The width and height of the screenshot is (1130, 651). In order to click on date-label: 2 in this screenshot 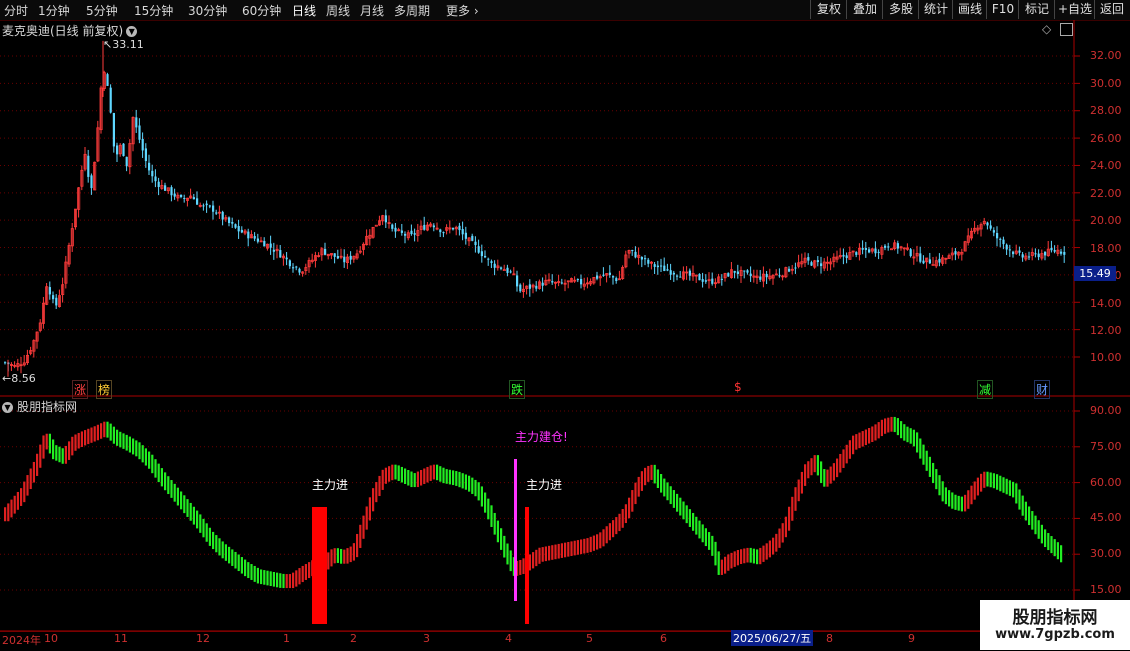, I will do `click(353, 638)`.